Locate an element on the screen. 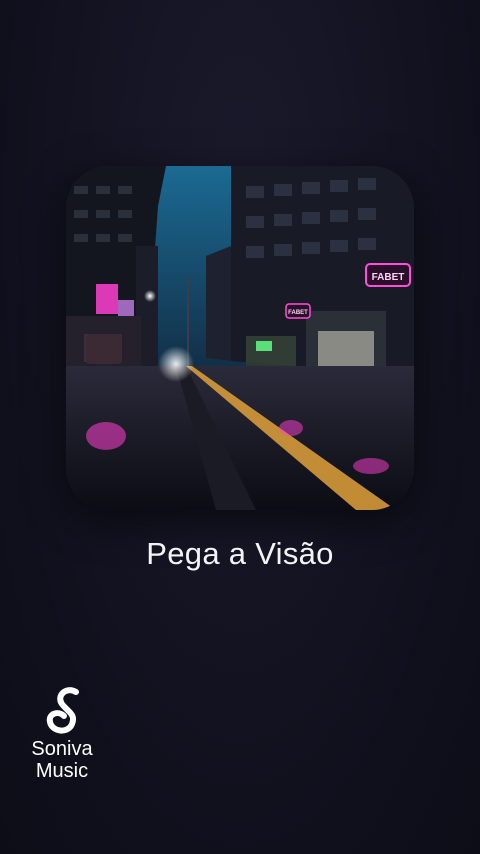  brand-watermark: Soniva Music is located at coordinates (62, 733).